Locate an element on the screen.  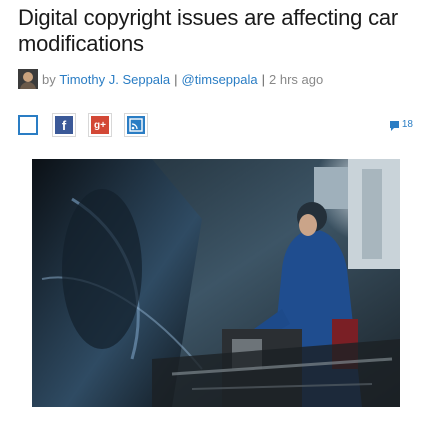
comments-link: 18 is located at coordinates (401, 125).